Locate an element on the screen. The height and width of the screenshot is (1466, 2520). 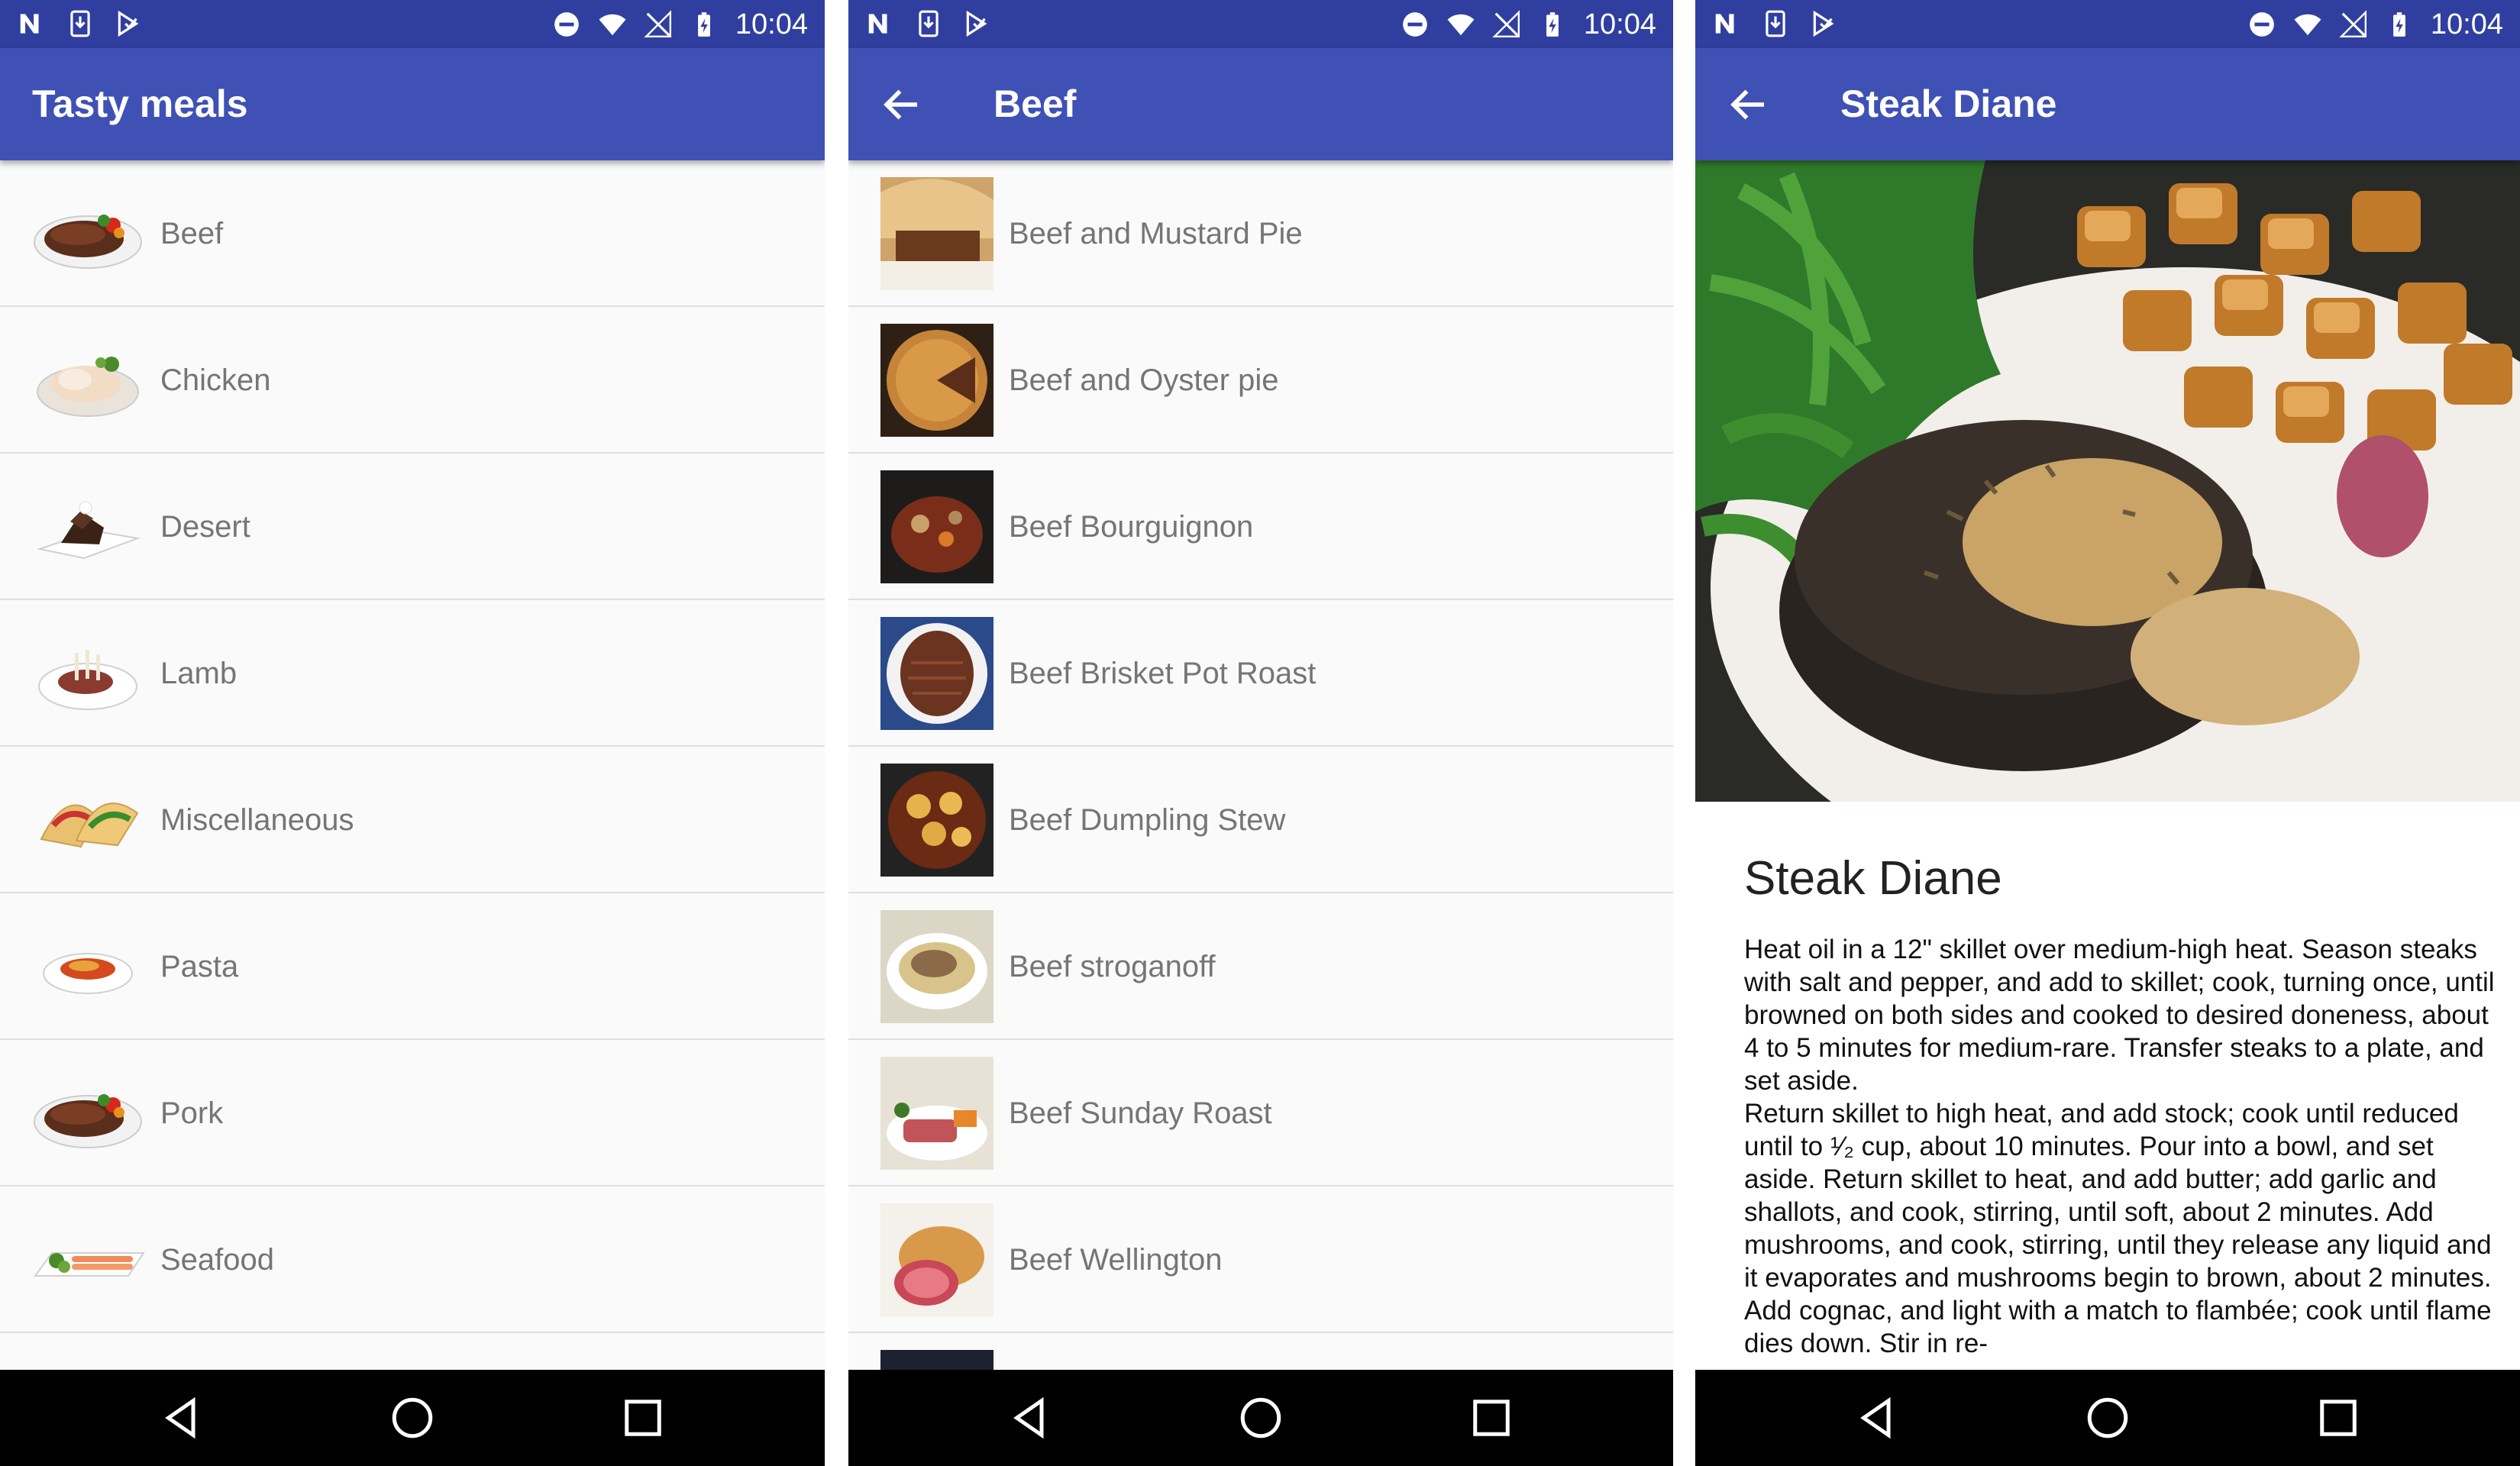
list-item: Beef Bourguignon is located at coordinates (1260, 527).